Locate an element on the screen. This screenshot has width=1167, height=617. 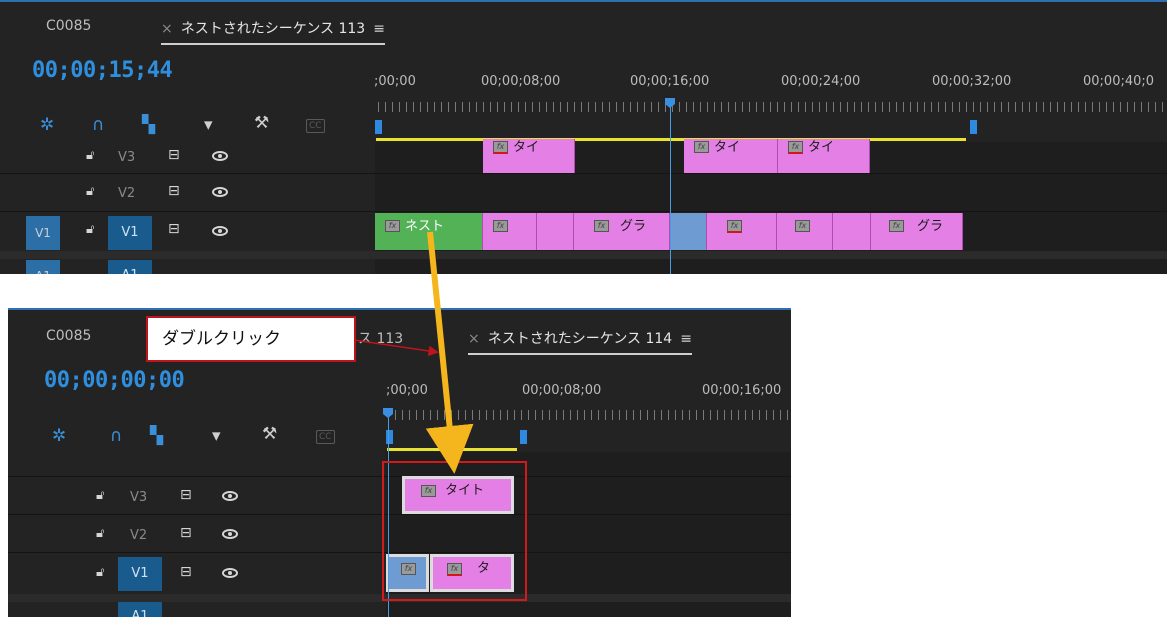
arrow-red is located at coordinates (396, 348).